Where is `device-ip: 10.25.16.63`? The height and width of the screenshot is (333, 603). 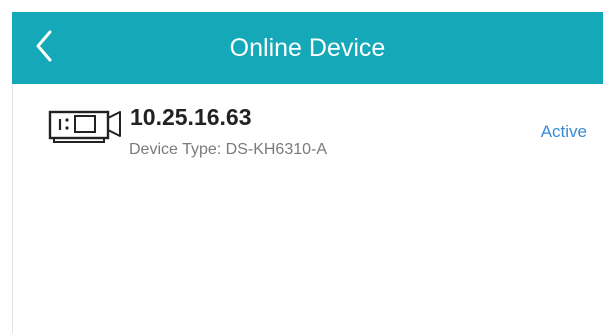
device-ip: 10.25.16.63 is located at coordinates (191, 117).